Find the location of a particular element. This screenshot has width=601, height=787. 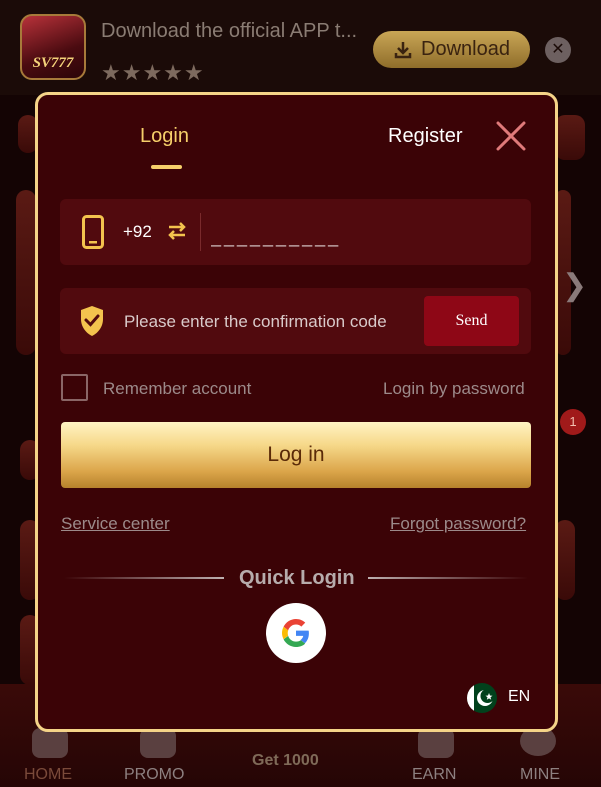

download-label: Download is located at coordinates (465, 49).